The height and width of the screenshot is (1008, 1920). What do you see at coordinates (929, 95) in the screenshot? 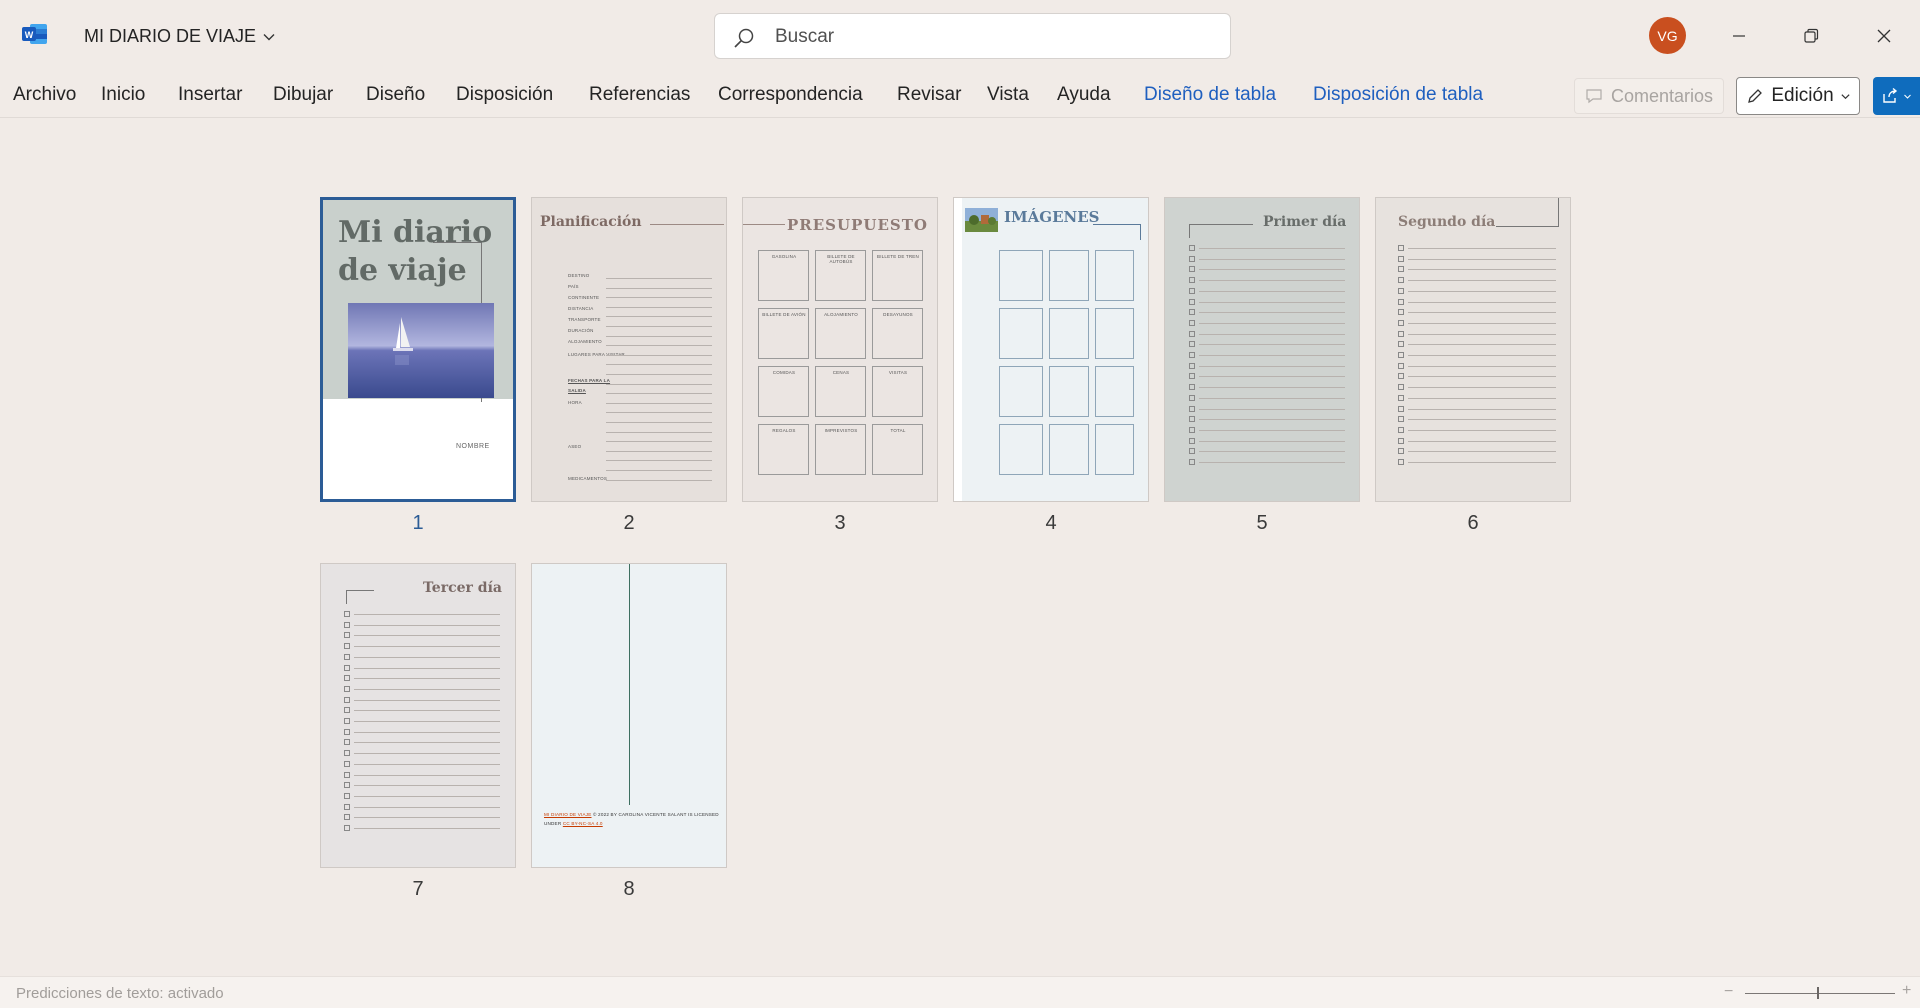
I see `tab-revisar: Revisar` at bounding box center [929, 95].